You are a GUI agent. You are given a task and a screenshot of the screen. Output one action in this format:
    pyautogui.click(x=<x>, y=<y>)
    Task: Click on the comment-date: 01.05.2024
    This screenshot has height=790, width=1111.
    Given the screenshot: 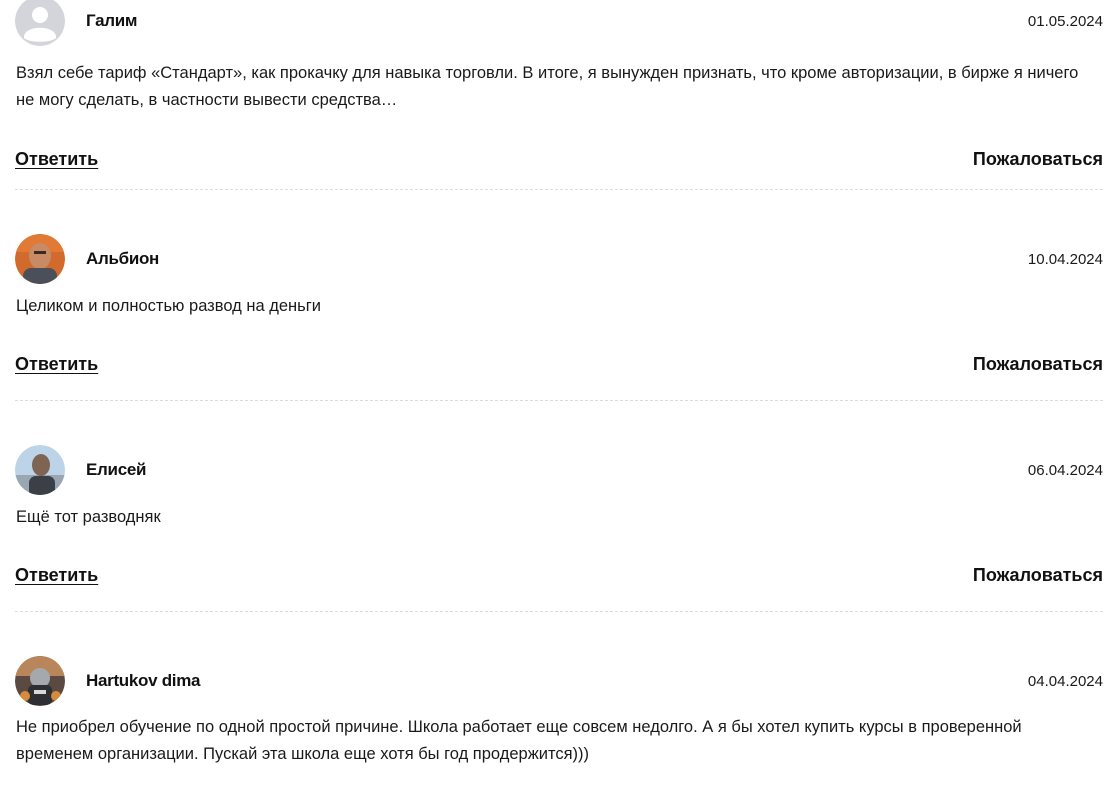 What is the action you would take?
    pyautogui.click(x=1065, y=21)
    